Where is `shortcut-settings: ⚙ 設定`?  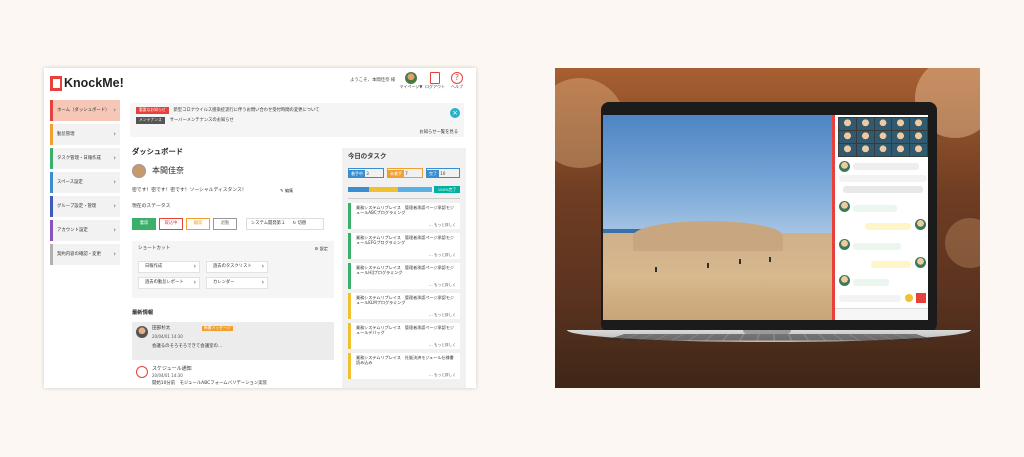
shortcut-settings: ⚙ 設定 is located at coordinates (321, 248).